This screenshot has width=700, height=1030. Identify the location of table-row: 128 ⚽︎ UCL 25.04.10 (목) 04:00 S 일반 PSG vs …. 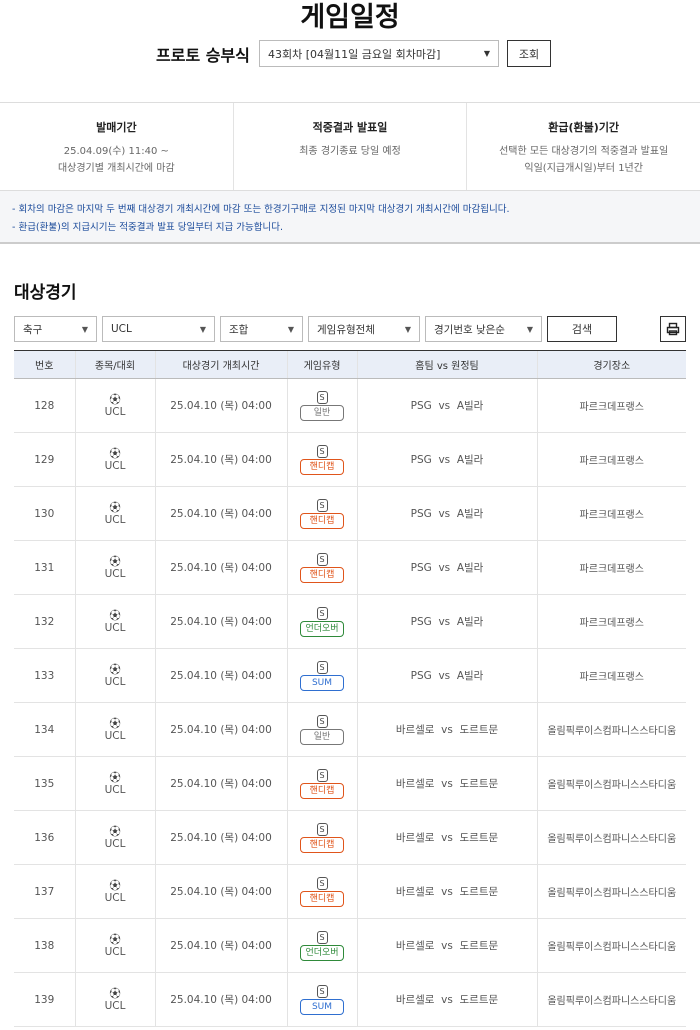
(350, 405).